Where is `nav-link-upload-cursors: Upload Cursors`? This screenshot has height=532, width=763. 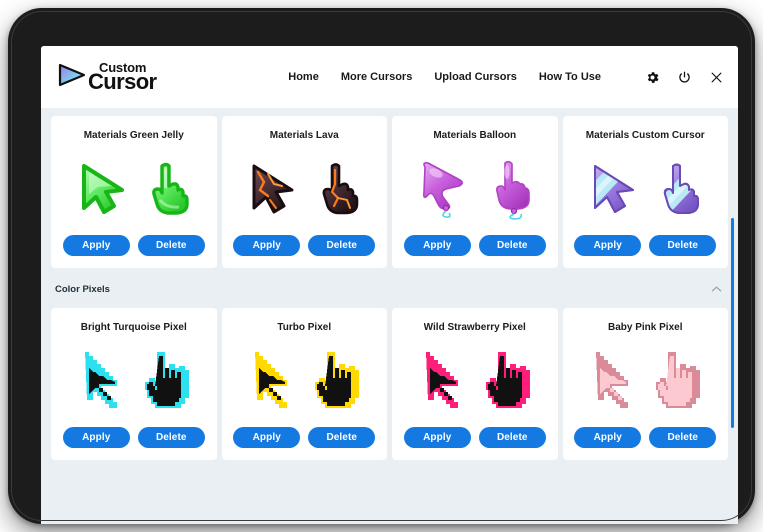 nav-link-upload-cursors: Upload Cursors is located at coordinates (475, 77).